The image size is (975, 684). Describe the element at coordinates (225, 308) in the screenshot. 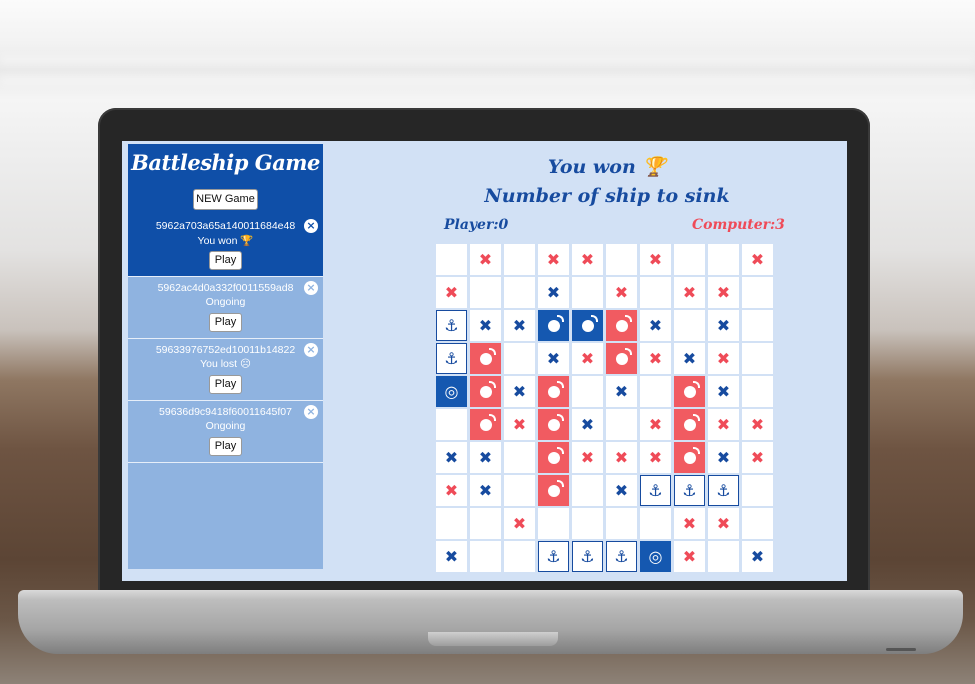

I see `game-list-item: 5962ac4d0a332f0011559ad8 × Ongoing Play` at that location.